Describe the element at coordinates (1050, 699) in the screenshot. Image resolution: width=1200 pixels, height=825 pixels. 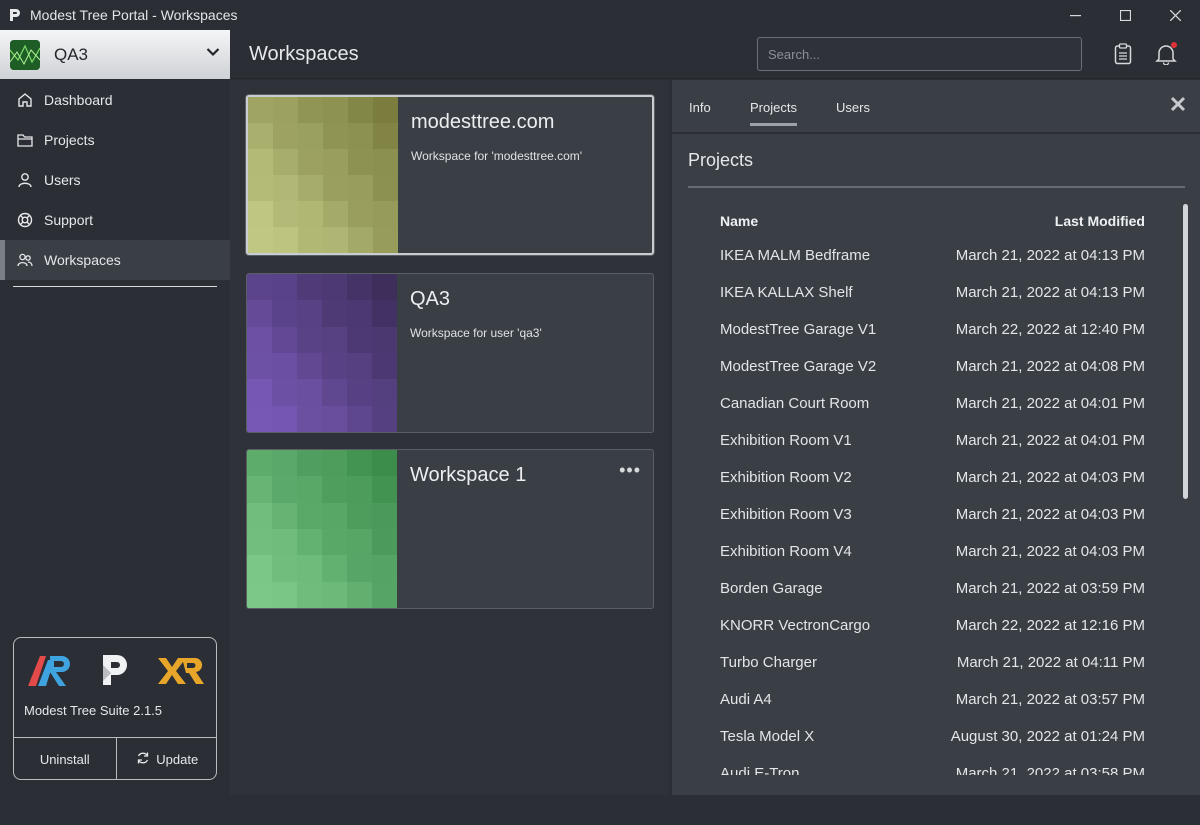
I see `project-last-modified: March 21, 2022 at 03:57 PM` at that location.